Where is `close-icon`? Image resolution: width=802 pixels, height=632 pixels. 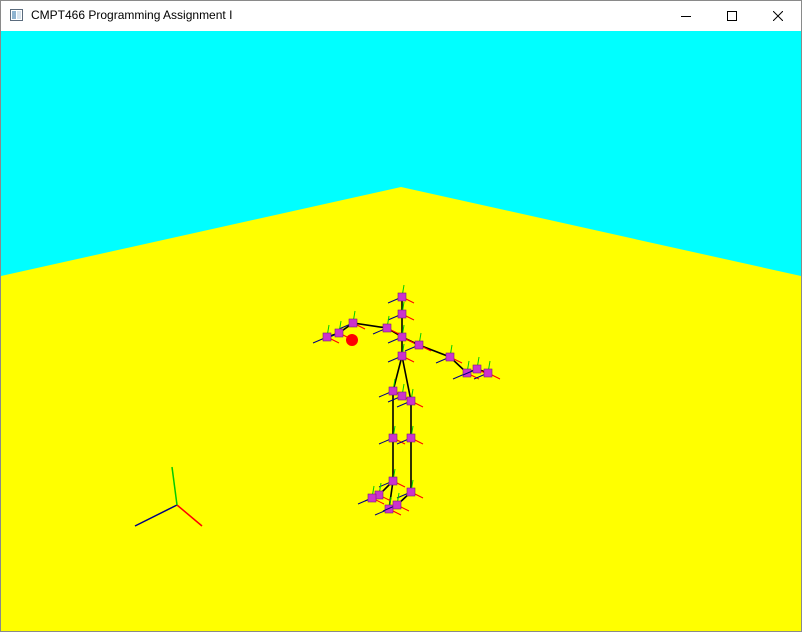 close-icon is located at coordinates (778, 16).